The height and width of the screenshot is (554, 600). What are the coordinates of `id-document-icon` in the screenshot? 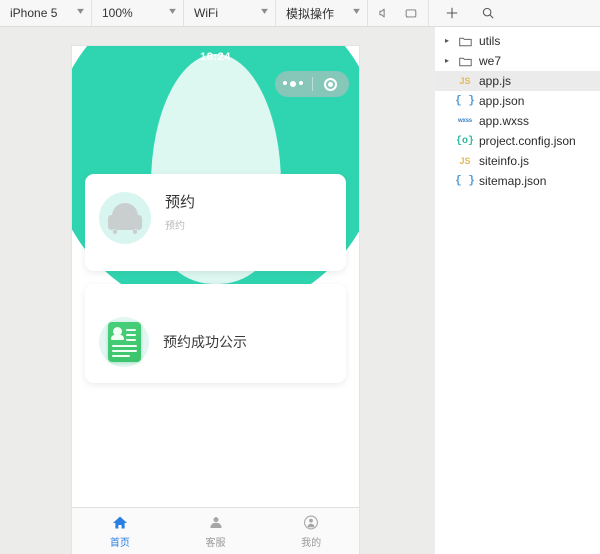 It's located at (124, 342).